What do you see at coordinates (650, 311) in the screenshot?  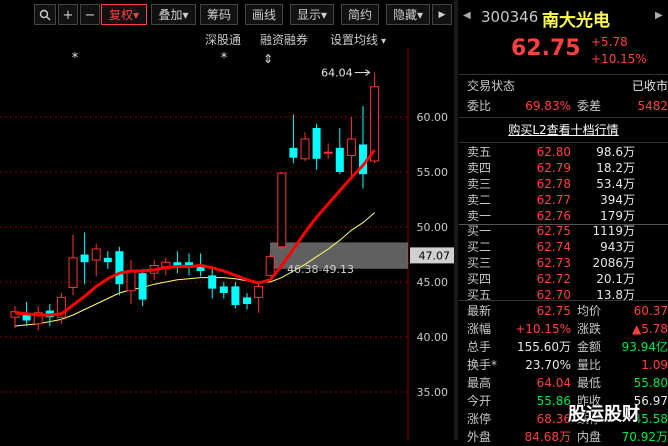 I see `stat-value: 60.37` at bounding box center [650, 311].